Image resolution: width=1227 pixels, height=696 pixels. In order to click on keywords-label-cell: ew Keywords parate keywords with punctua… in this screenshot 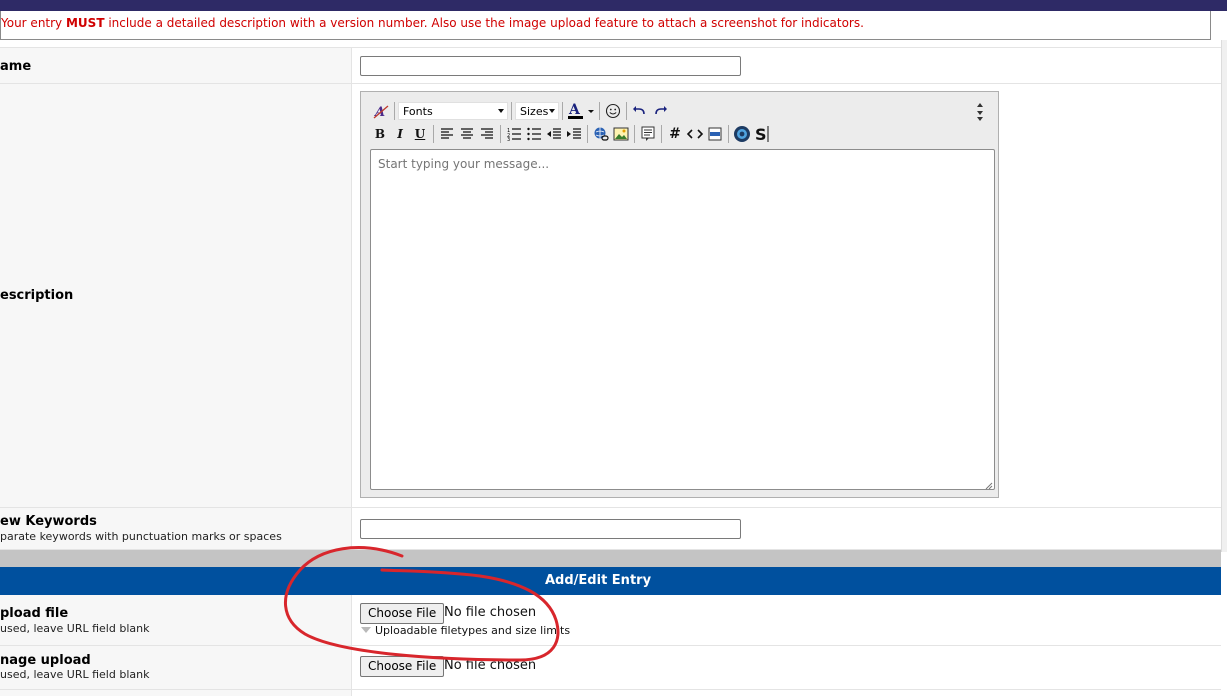, I will do `click(176, 528)`.